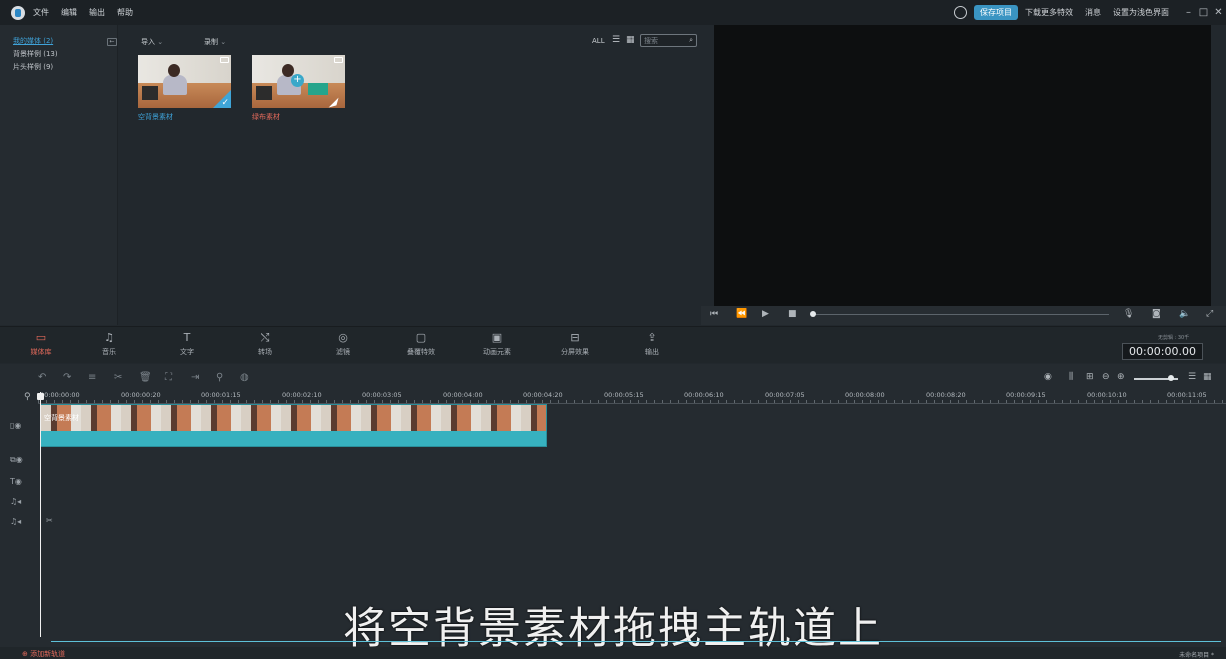  I want to click on menu-help: 帮助, so click(125, 12).